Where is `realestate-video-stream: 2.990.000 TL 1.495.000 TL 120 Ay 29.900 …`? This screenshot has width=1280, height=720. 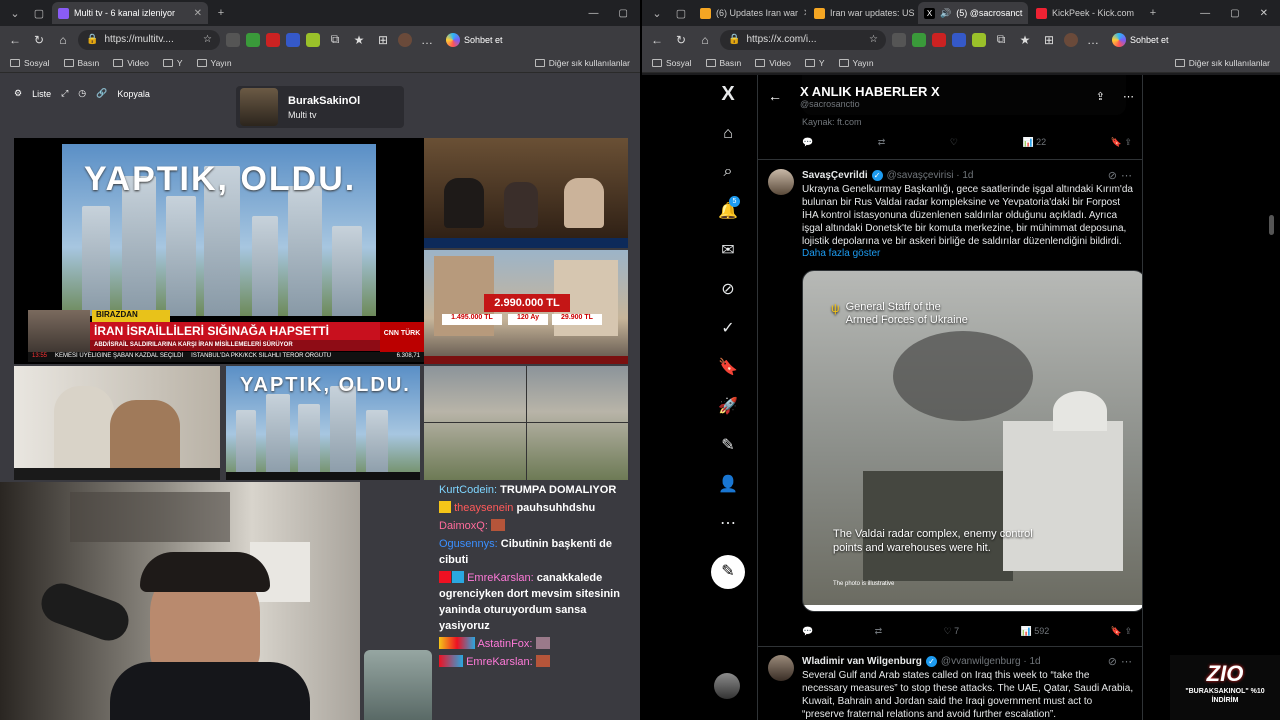
realestate-video-stream: 2.990.000 TL 1.495.000 TL 120 Ay 29.900 … is located at coordinates (526, 307).